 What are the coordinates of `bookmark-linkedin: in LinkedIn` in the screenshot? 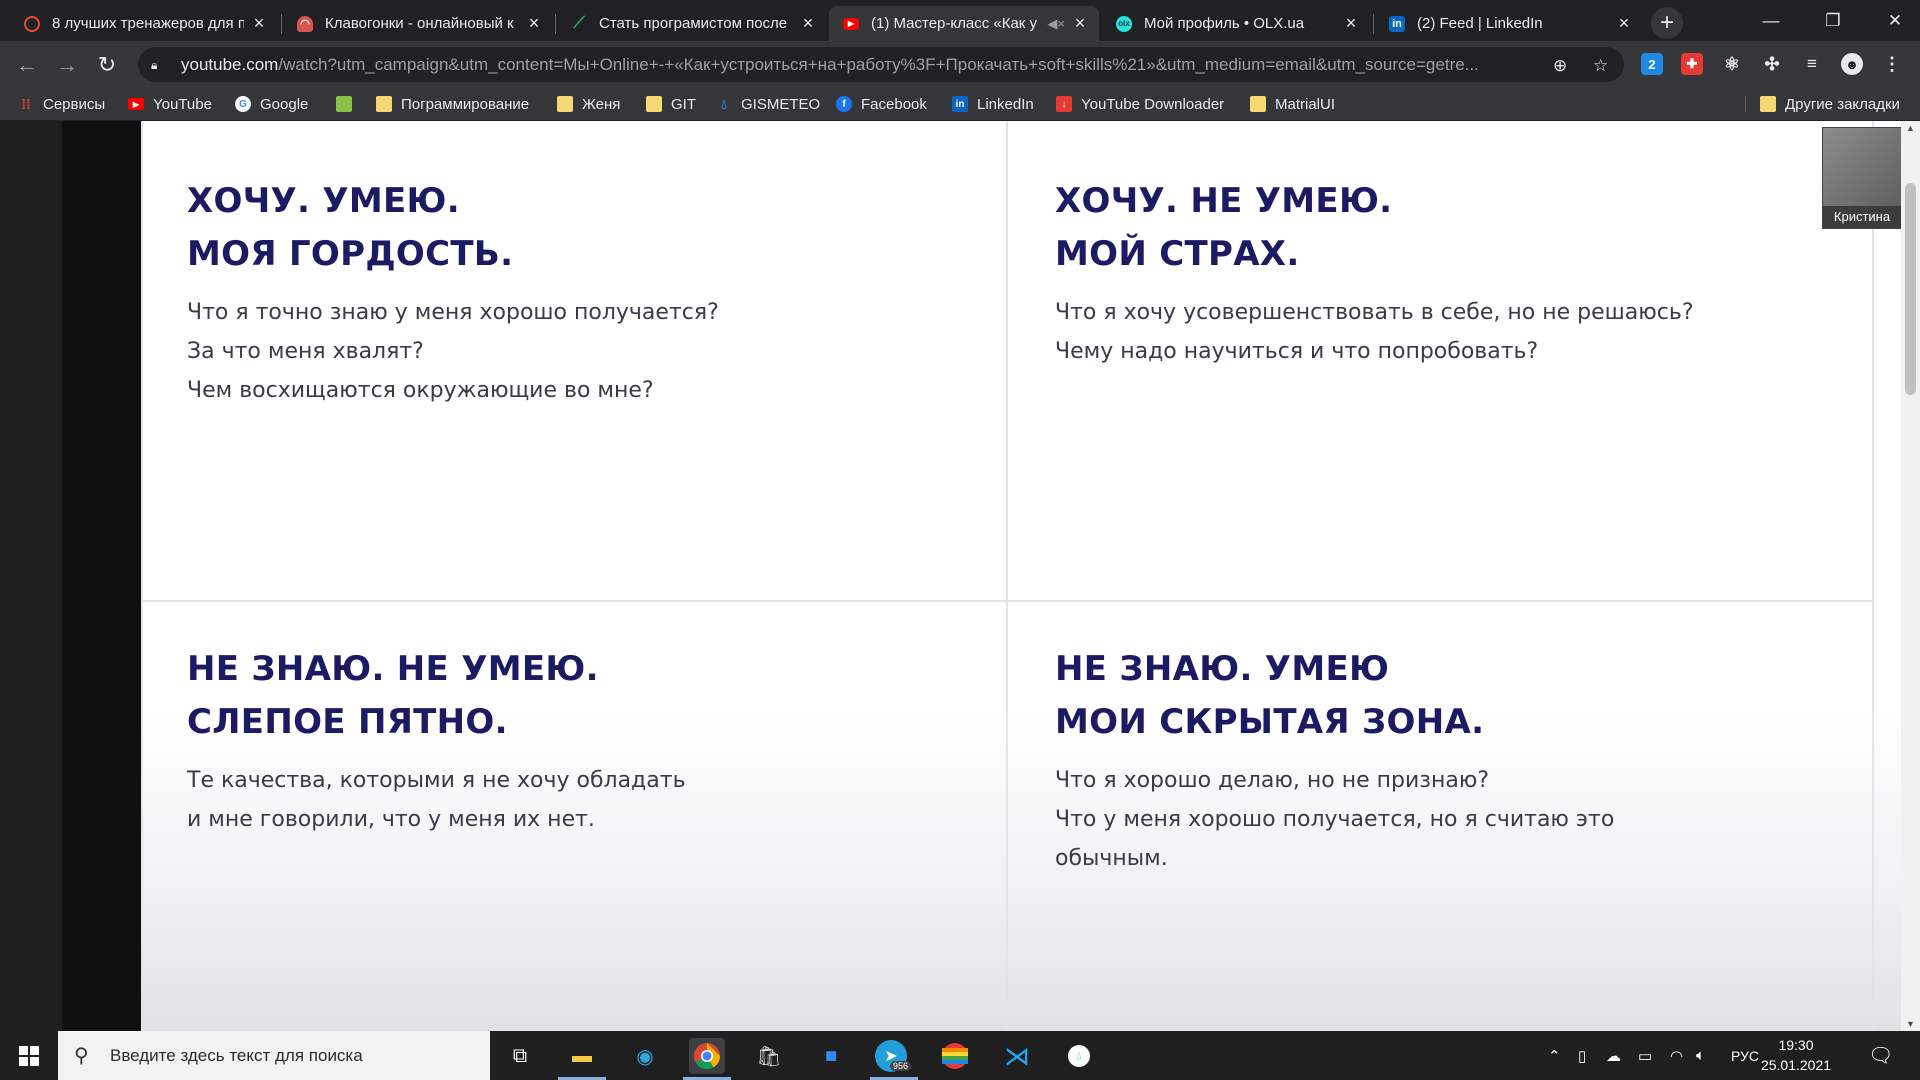 It's located at (993, 104).